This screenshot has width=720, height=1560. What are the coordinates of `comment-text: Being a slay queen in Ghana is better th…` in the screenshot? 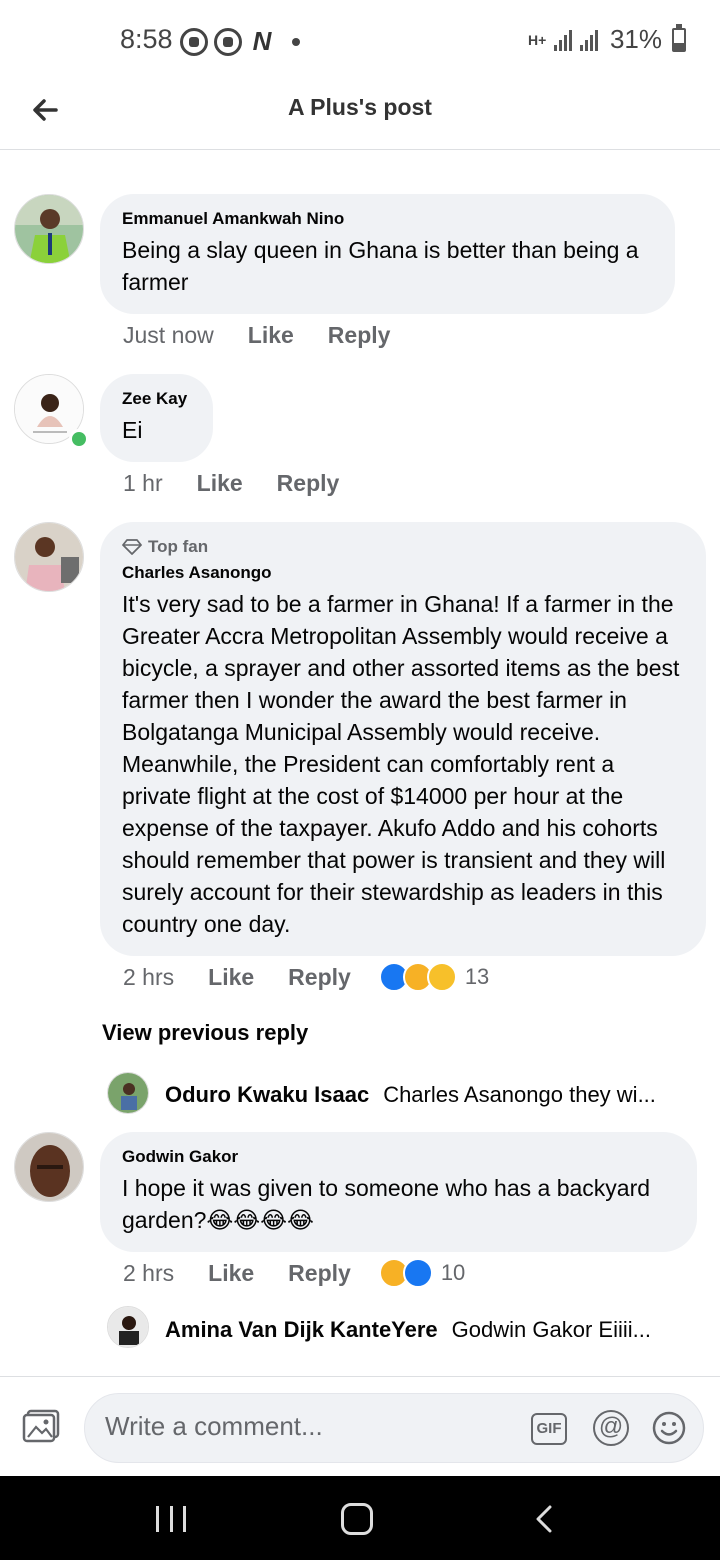 It's located at (380, 266).